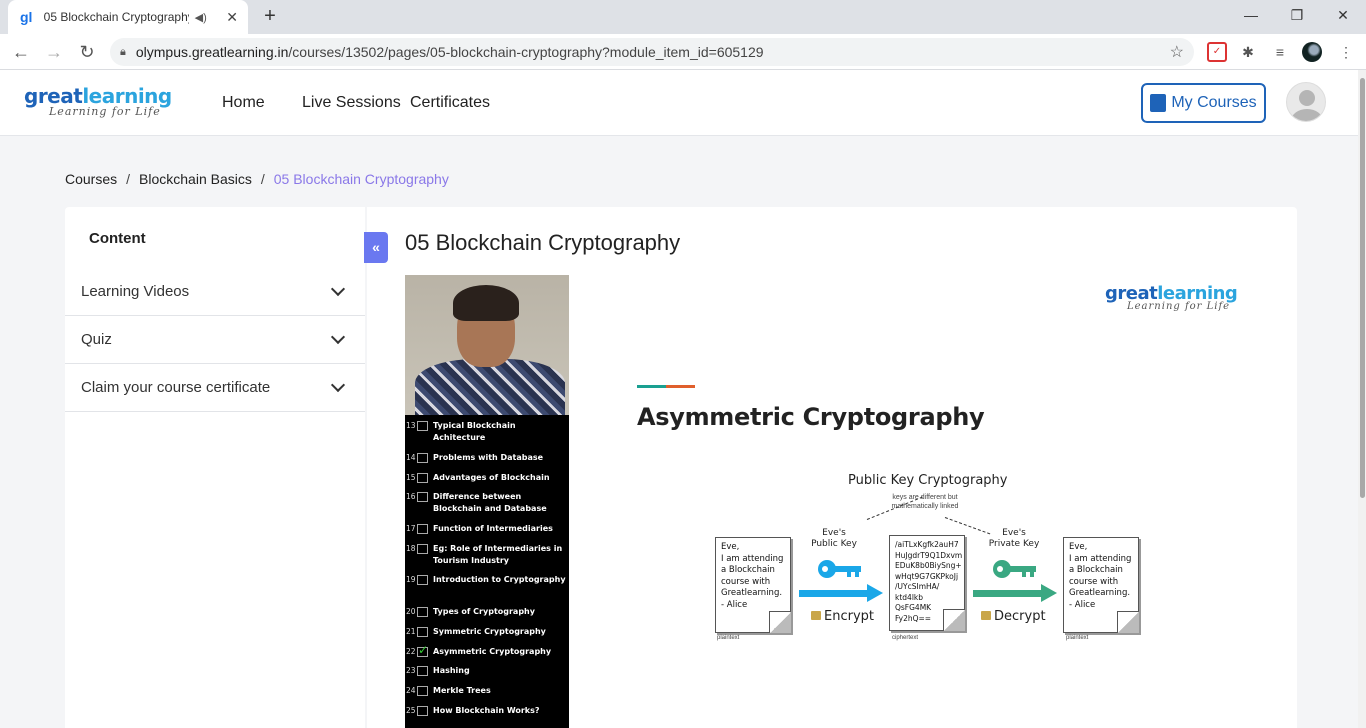 Image resolution: width=1366 pixels, height=728 pixels. What do you see at coordinates (1248, 52) in the screenshot?
I see `extensions-puzzle-icon: ✱` at bounding box center [1248, 52].